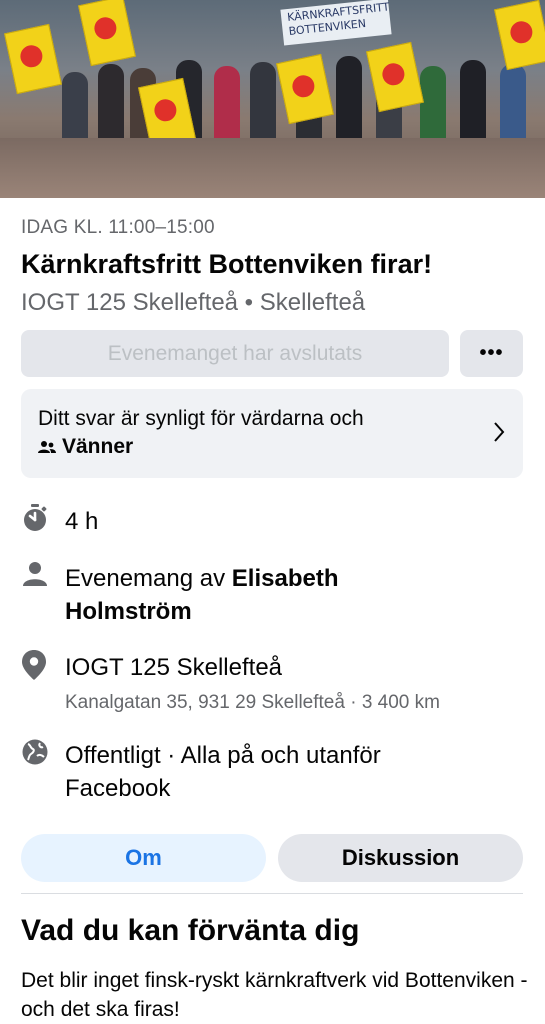 This screenshot has width=545, height=1024. I want to click on host-name: Elisabeth, so click(285, 578).